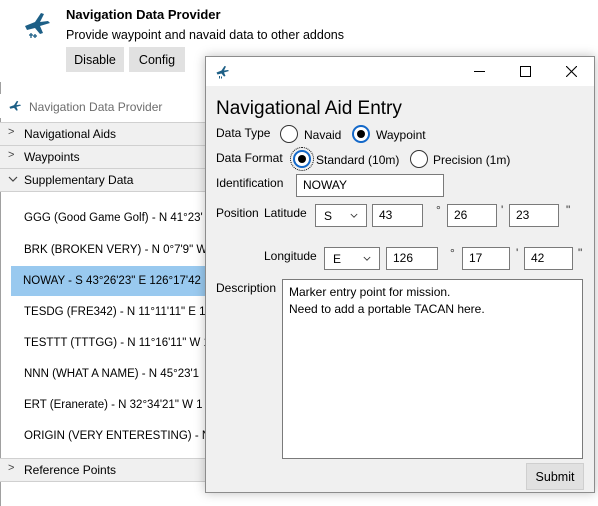  I want to click on close-icon, so click(571, 71).